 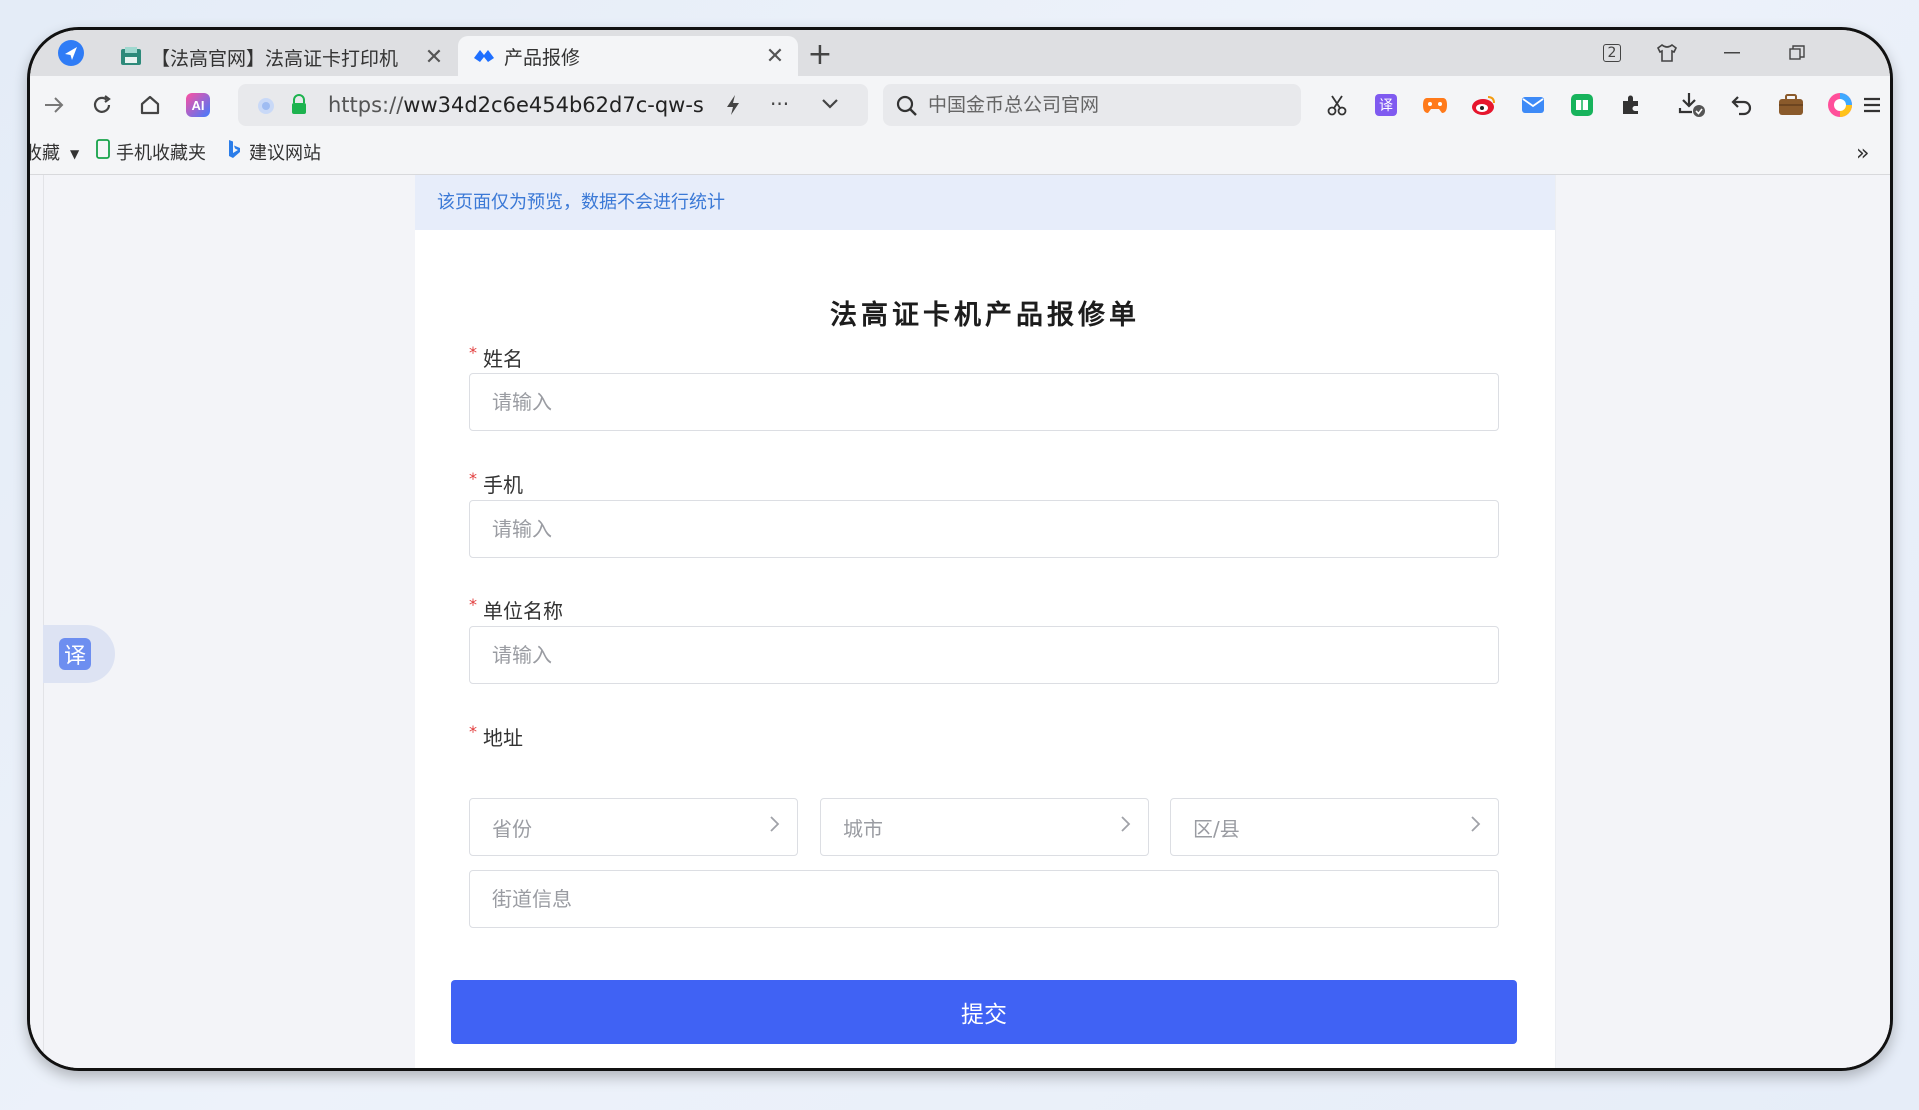 I want to click on weibo-icon, so click(x=1484, y=105).